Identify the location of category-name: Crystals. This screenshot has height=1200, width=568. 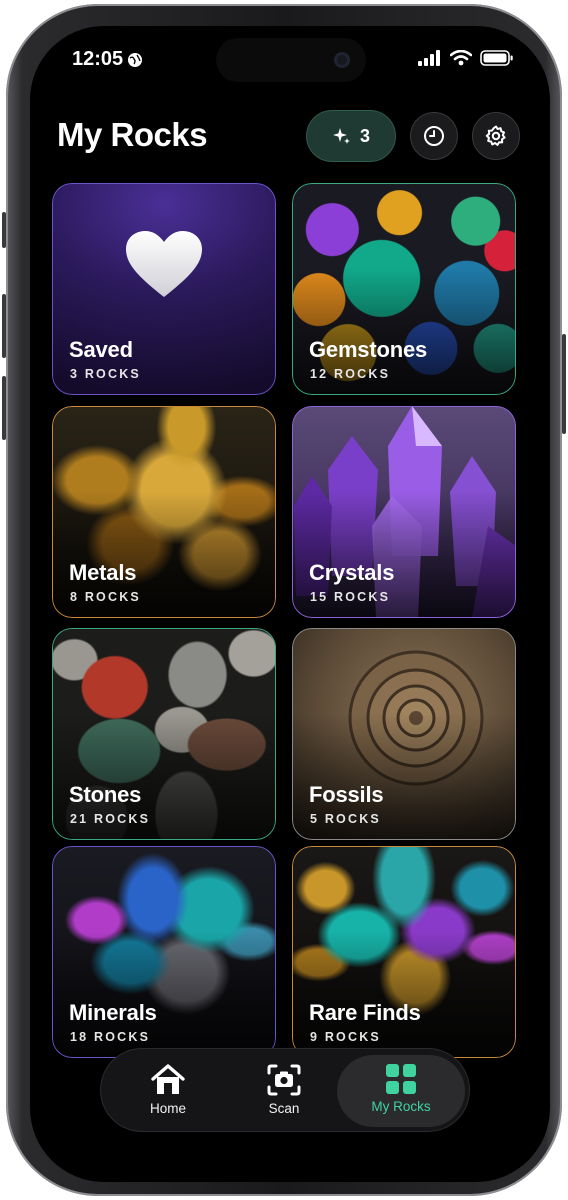
(352, 572).